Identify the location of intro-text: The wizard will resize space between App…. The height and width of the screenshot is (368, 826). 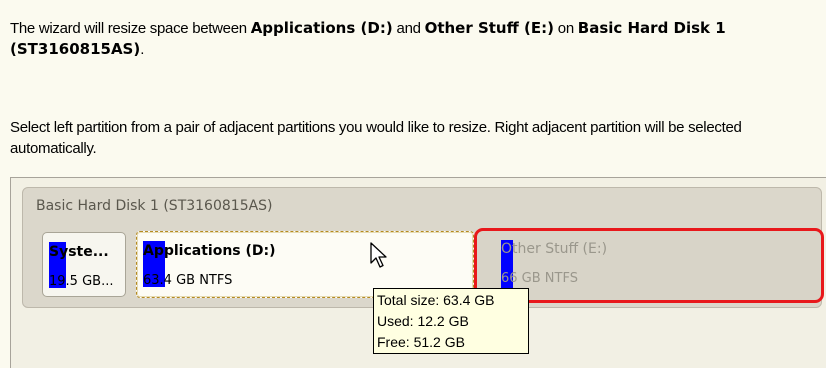
(414, 39).